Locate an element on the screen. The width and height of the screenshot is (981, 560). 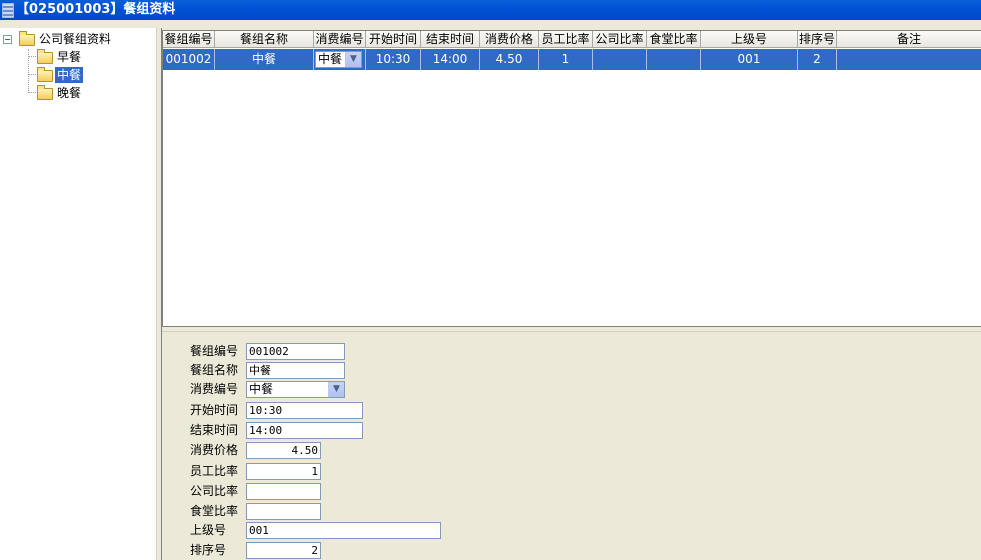
title-bar: 【025001003】餐组资料 is located at coordinates (490, 10).